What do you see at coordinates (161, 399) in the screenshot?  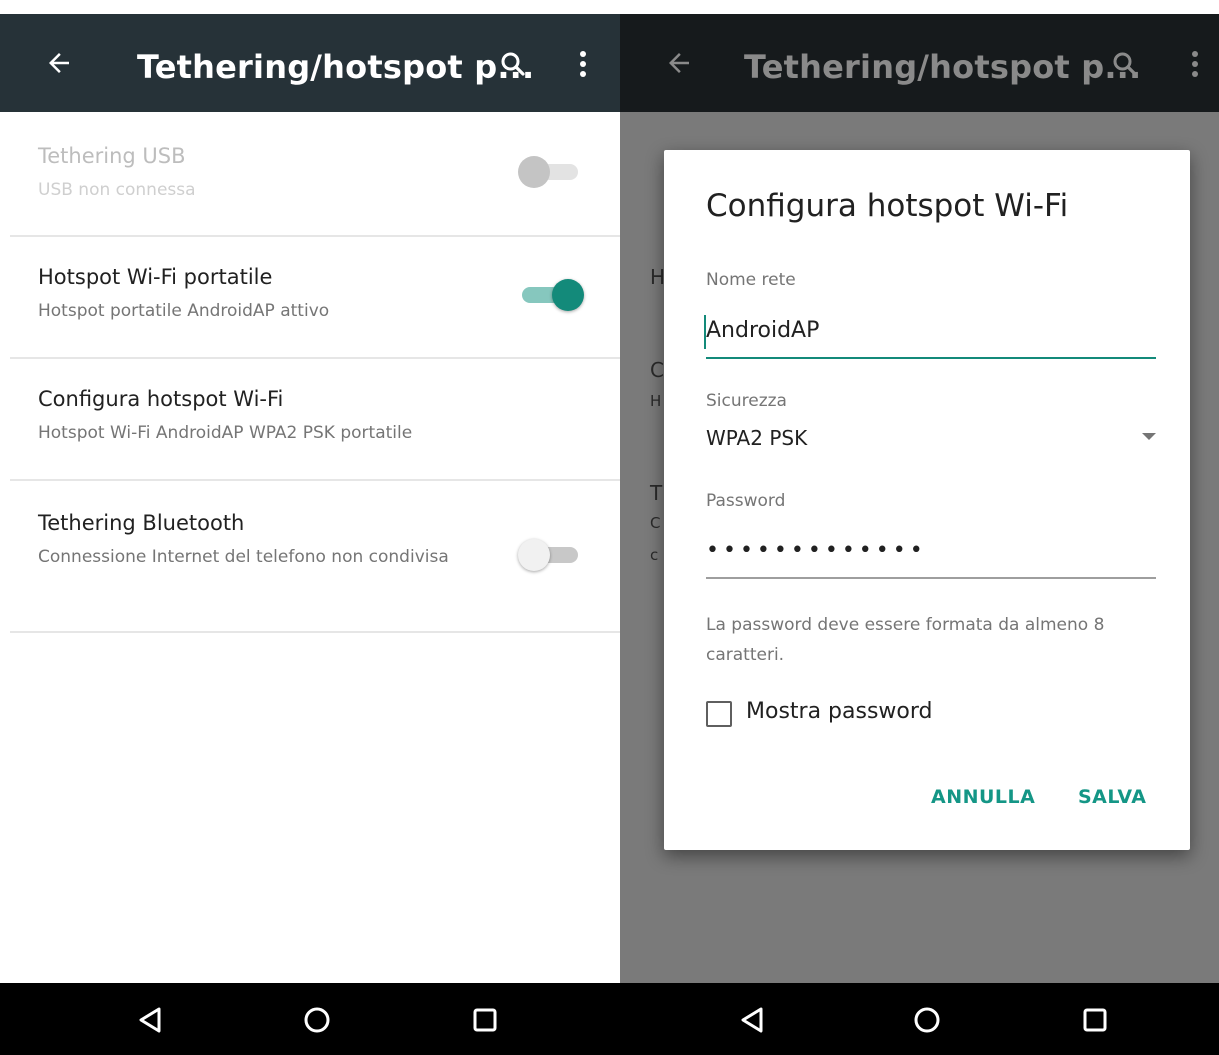 I see `setting-title: Configura hotspot Wi-Fi` at bounding box center [161, 399].